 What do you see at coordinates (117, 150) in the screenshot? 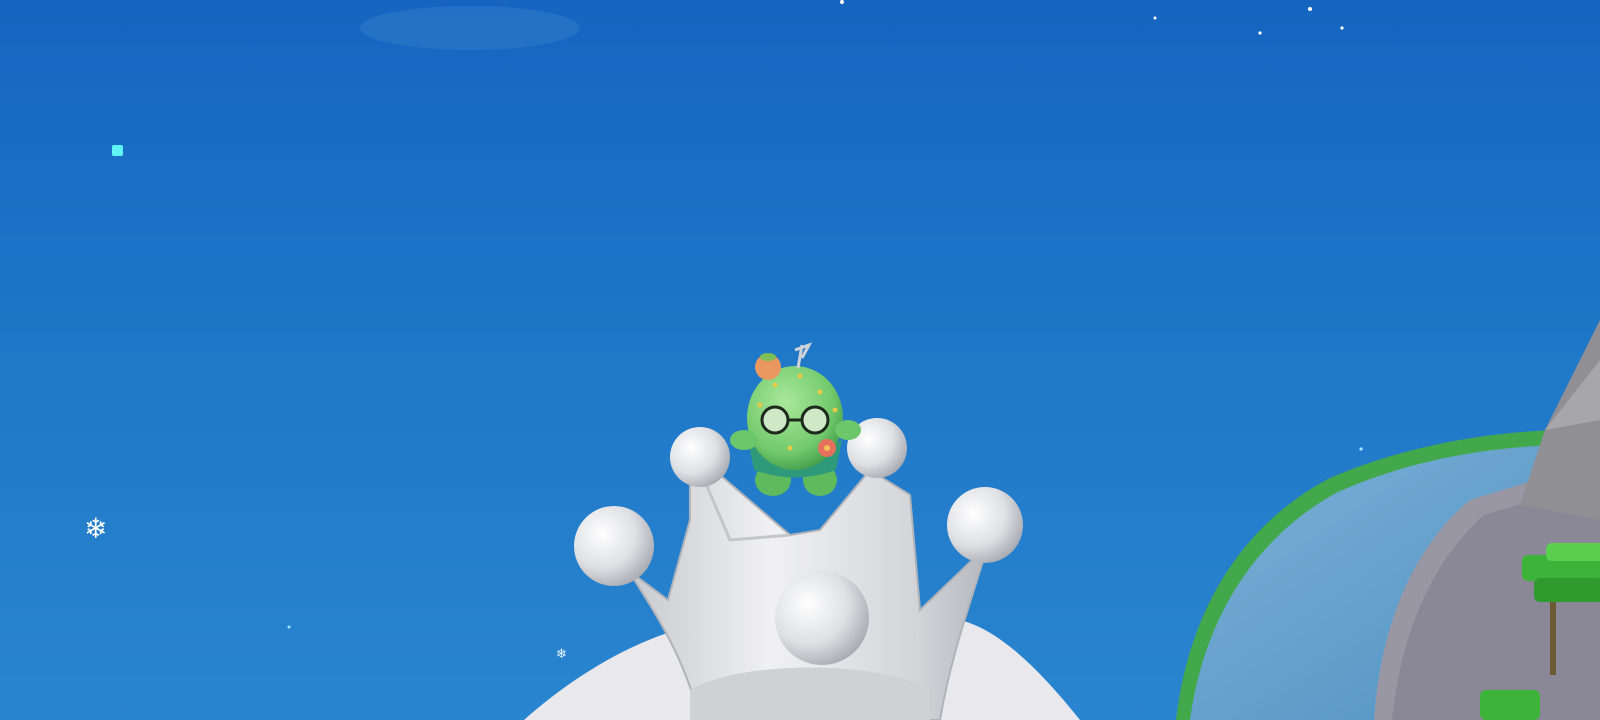
I see `cyan-square-icon` at bounding box center [117, 150].